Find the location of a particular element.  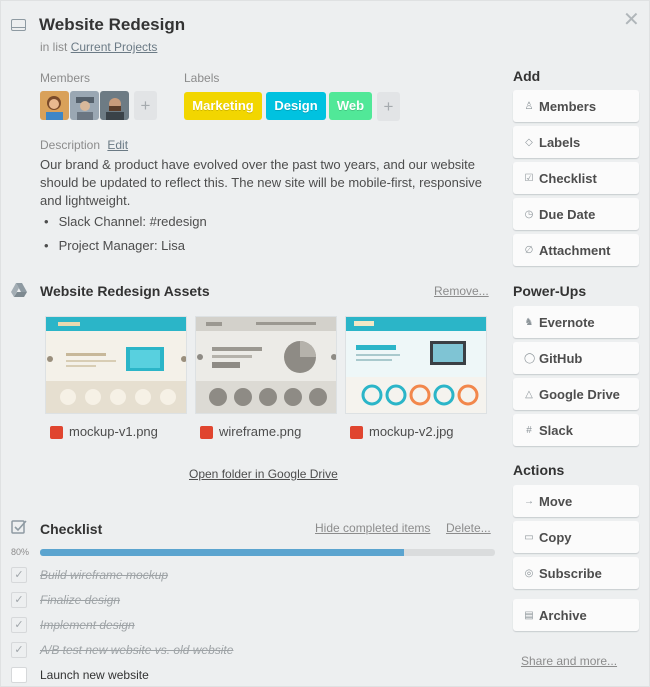

checklist-button: ☑ Checklist is located at coordinates (576, 178).